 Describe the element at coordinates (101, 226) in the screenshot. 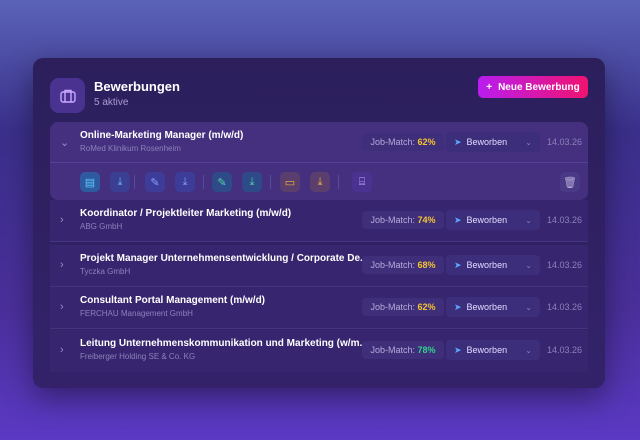

I see `company-name: ABG GmbH` at that location.